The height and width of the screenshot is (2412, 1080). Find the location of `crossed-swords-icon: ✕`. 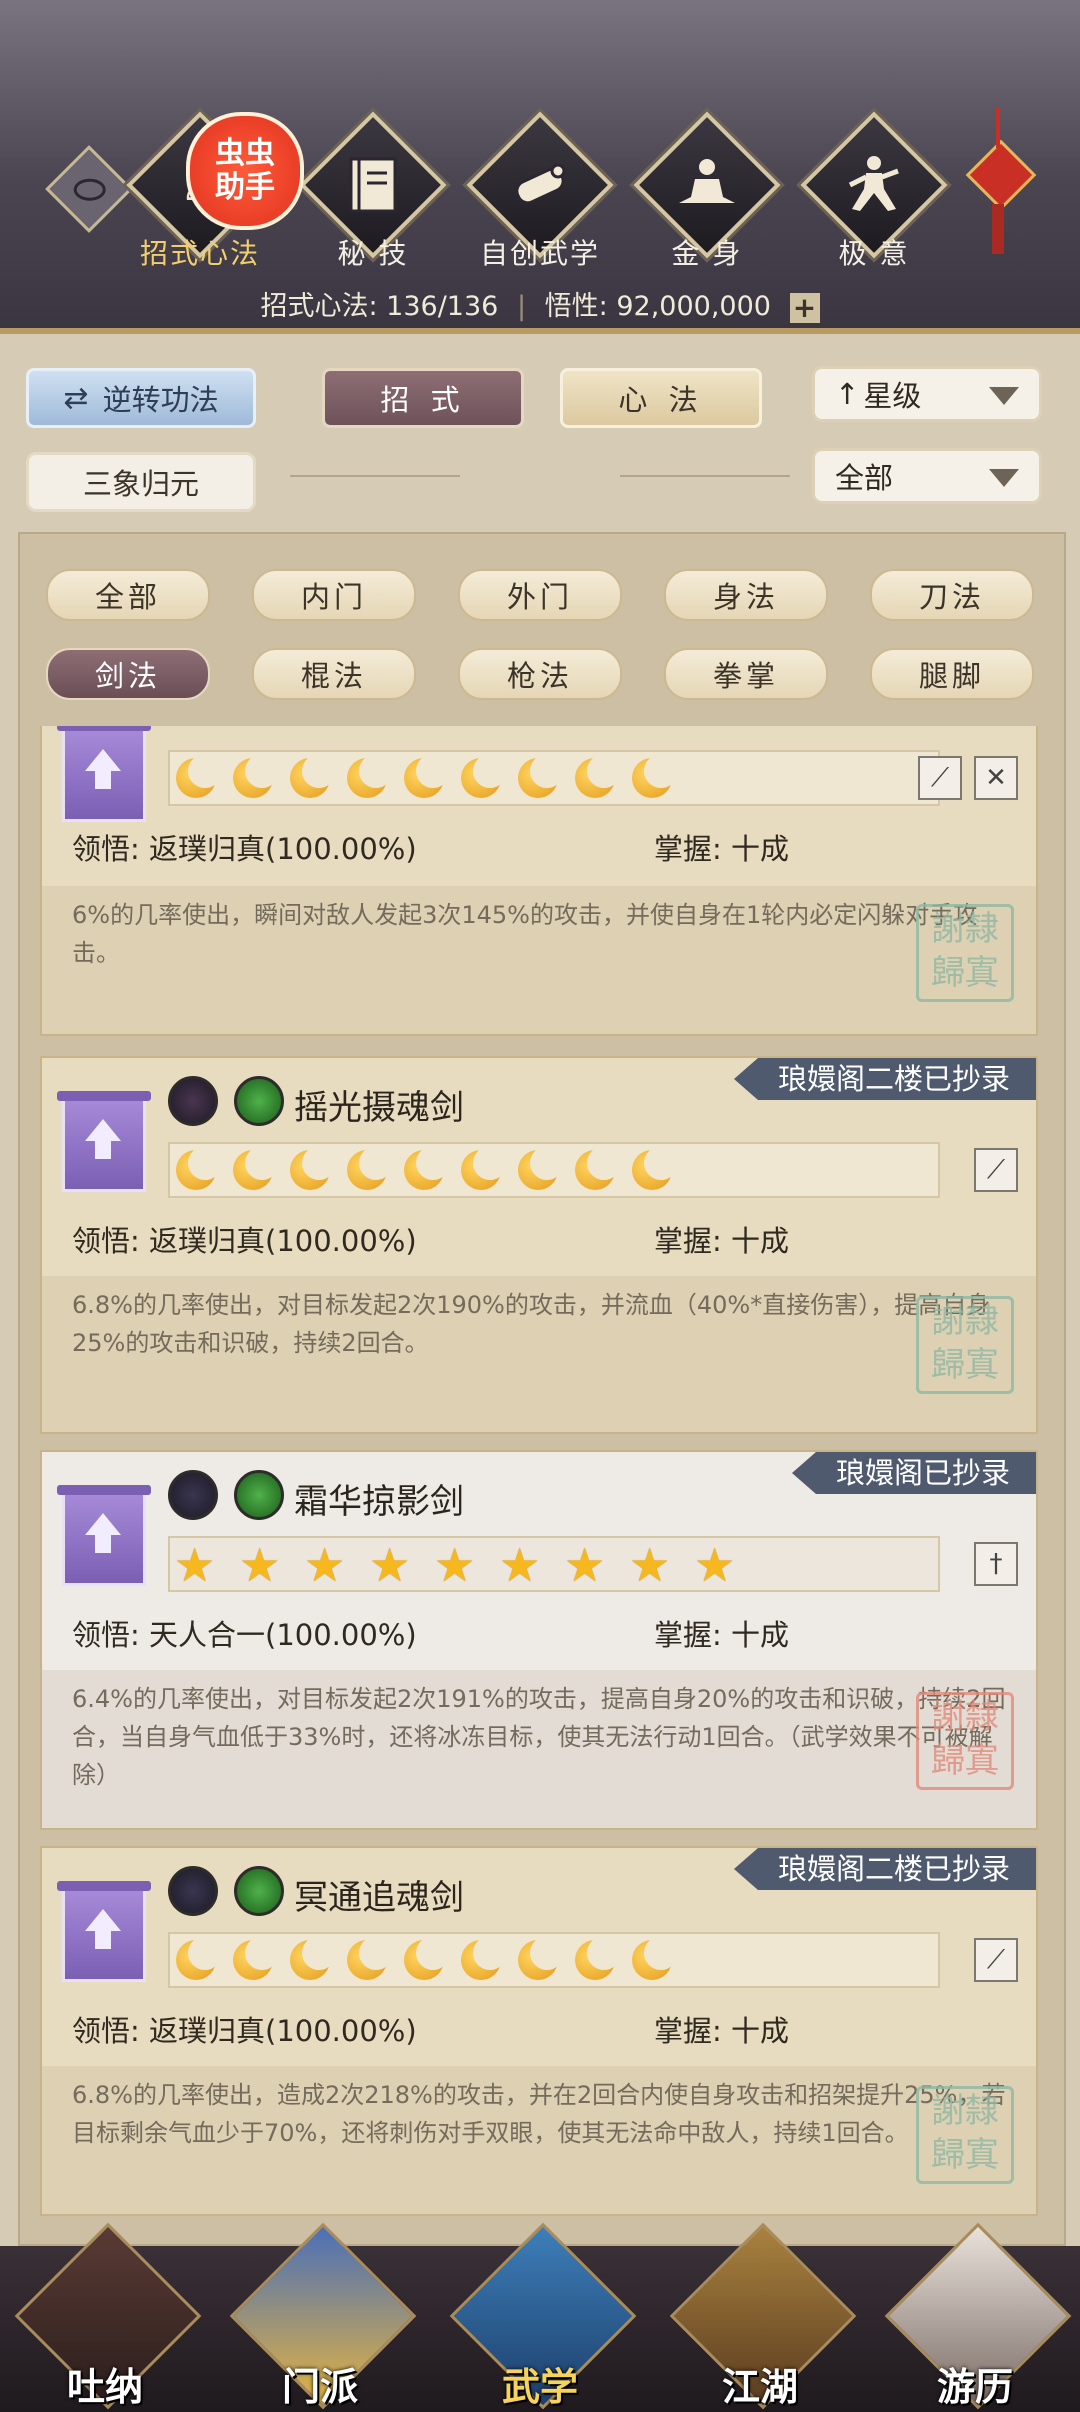

crossed-swords-icon: ✕ is located at coordinates (996, 778).